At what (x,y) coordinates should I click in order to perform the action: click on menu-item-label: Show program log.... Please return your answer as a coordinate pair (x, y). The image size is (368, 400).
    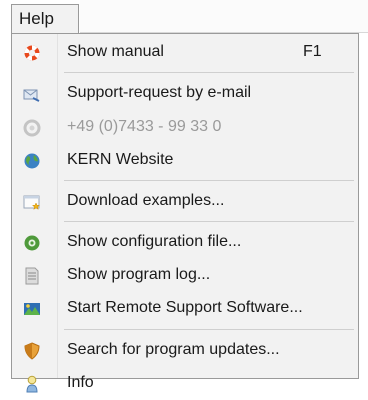
    Looking at the image, I should click on (139, 274).